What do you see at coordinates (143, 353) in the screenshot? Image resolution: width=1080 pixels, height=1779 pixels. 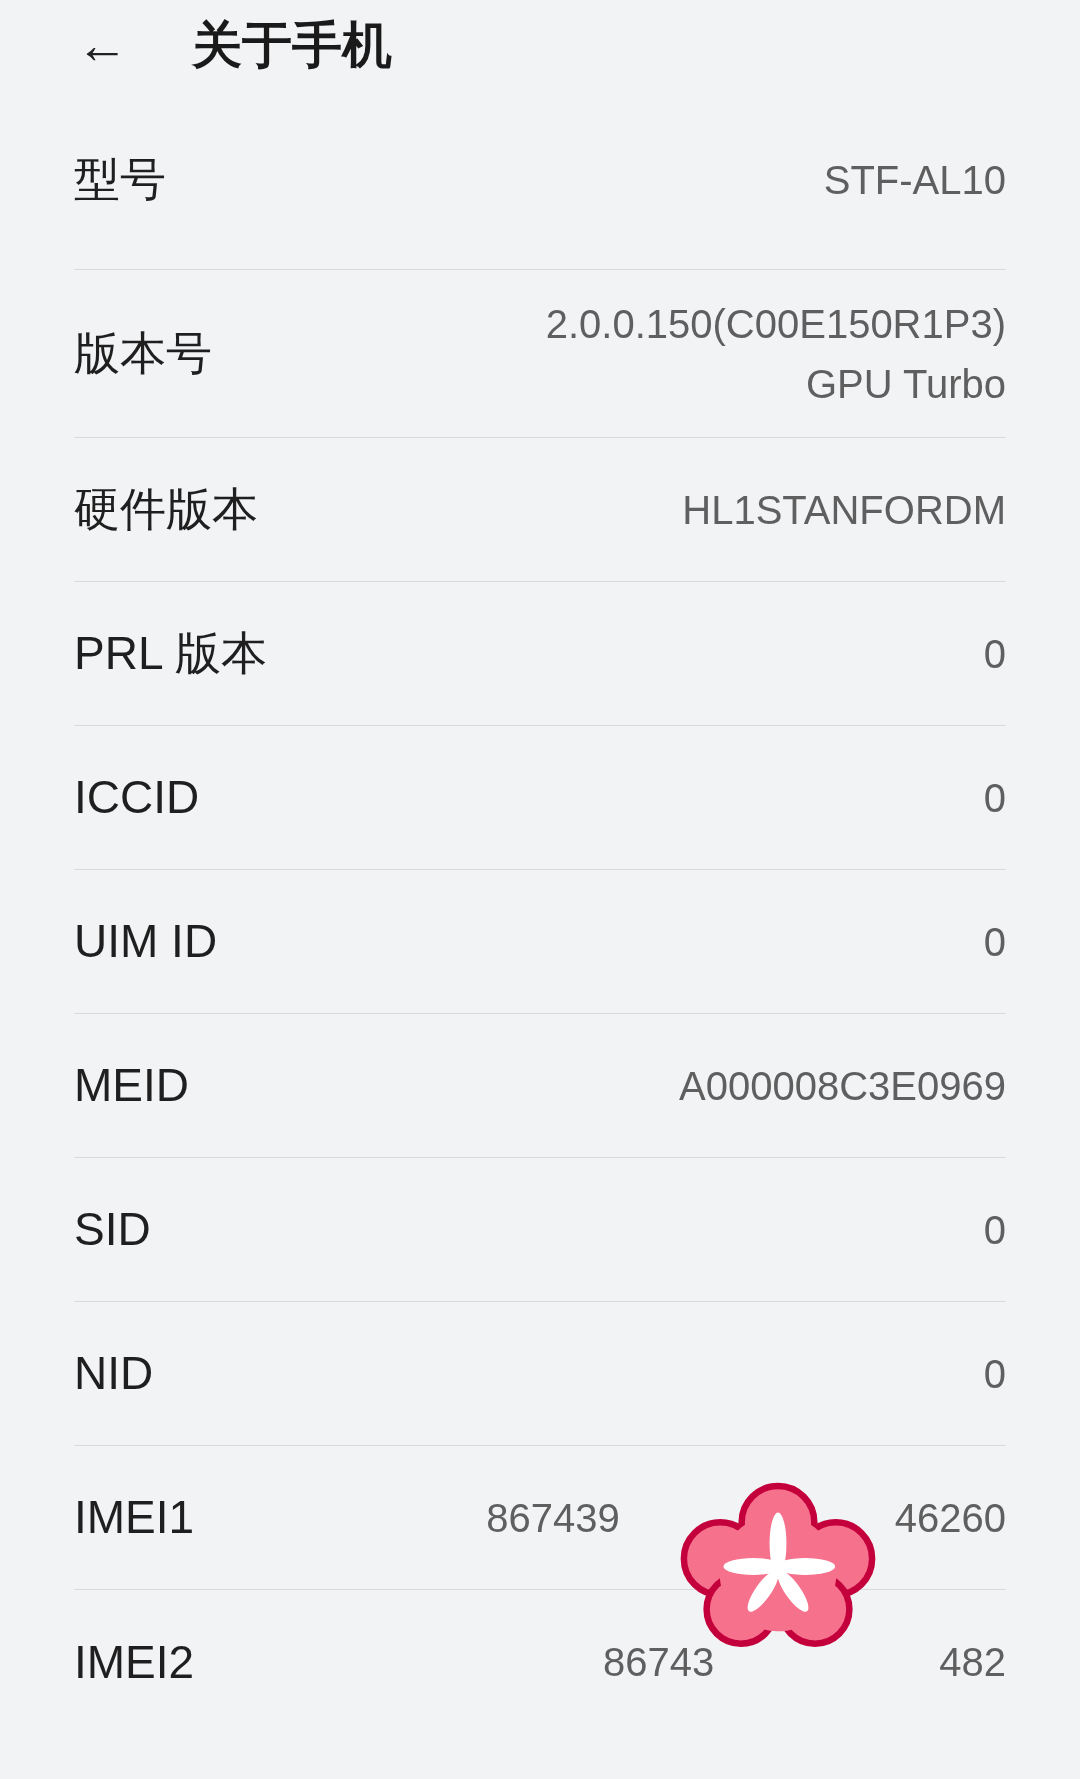 I see `field-label: 版本号` at bounding box center [143, 353].